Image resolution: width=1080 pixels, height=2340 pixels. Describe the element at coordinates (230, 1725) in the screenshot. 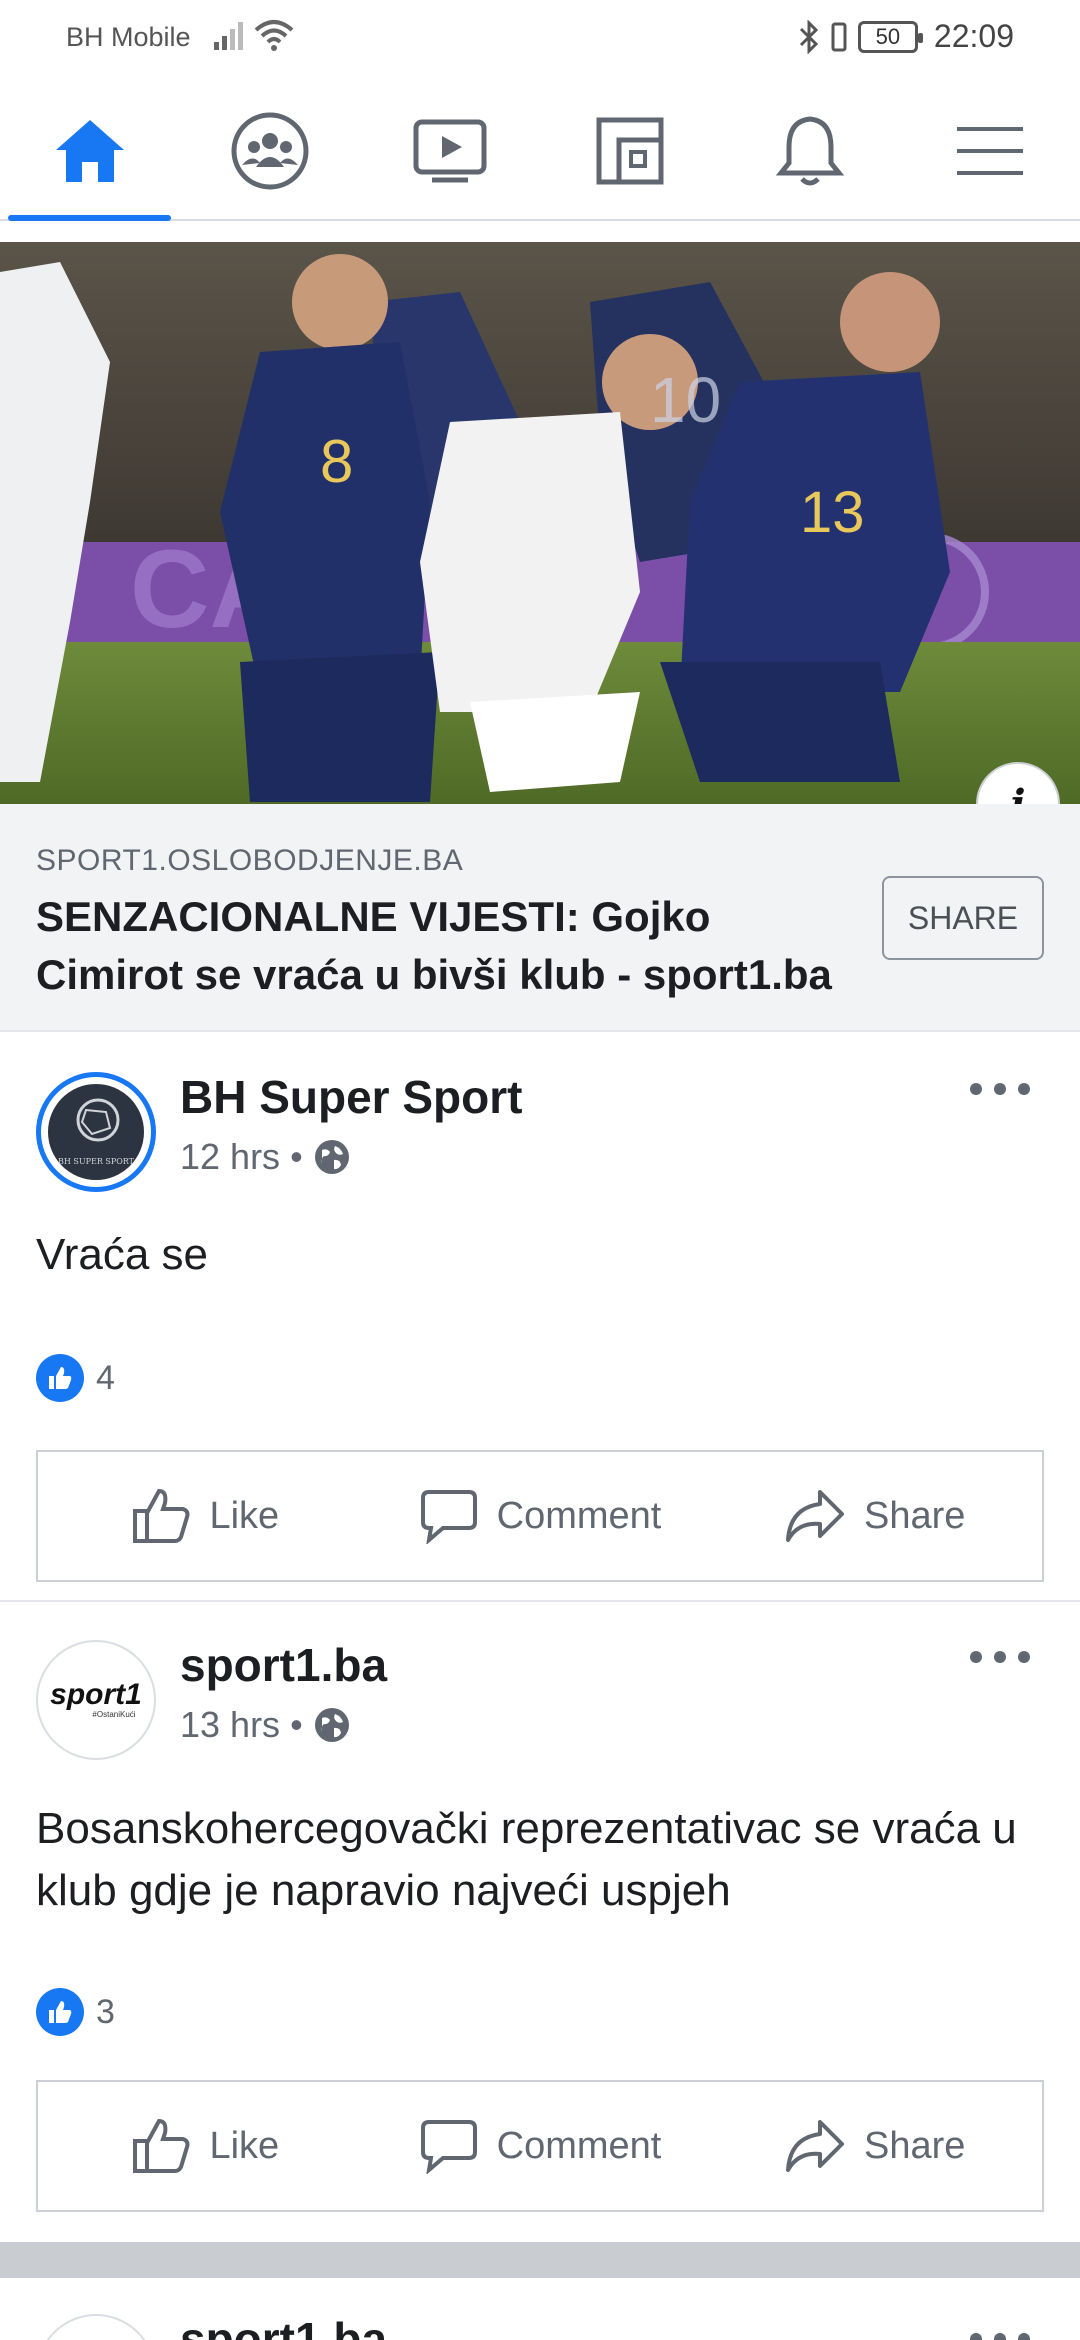

I see `post-time: 13 hrs` at that location.